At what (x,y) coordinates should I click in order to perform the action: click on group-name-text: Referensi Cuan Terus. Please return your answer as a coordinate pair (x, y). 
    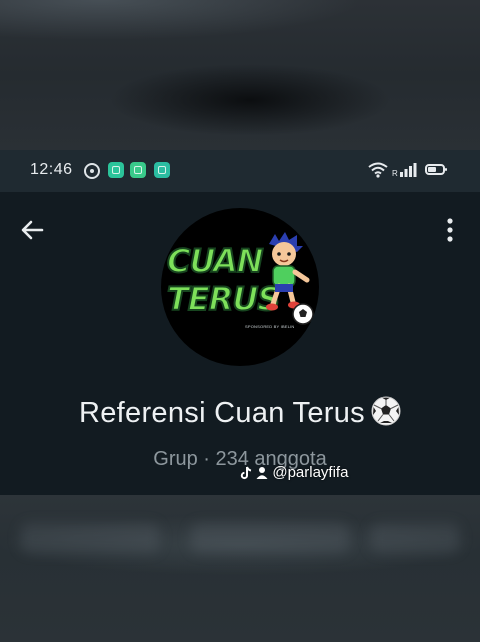
    Looking at the image, I should click on (222, 413).